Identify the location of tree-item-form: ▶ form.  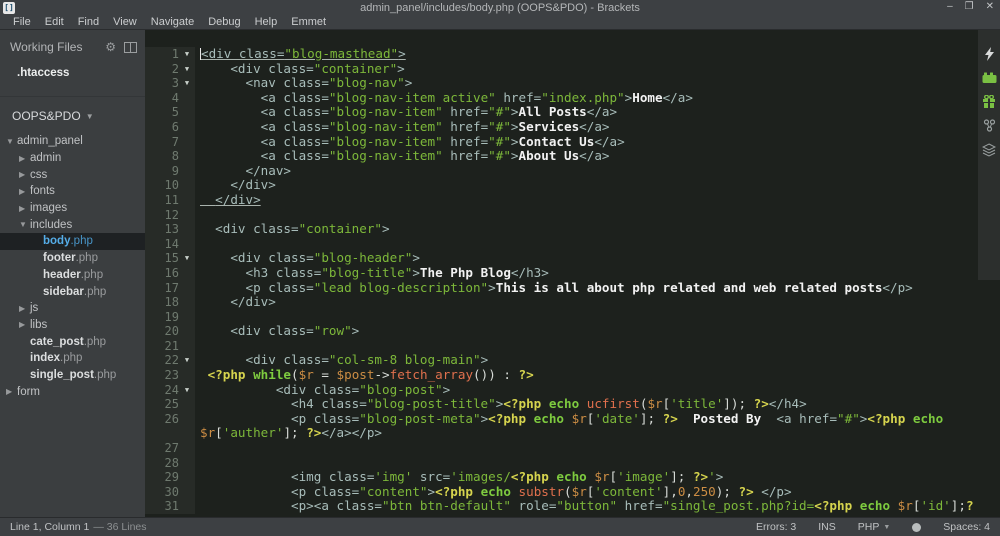
(72, 391).